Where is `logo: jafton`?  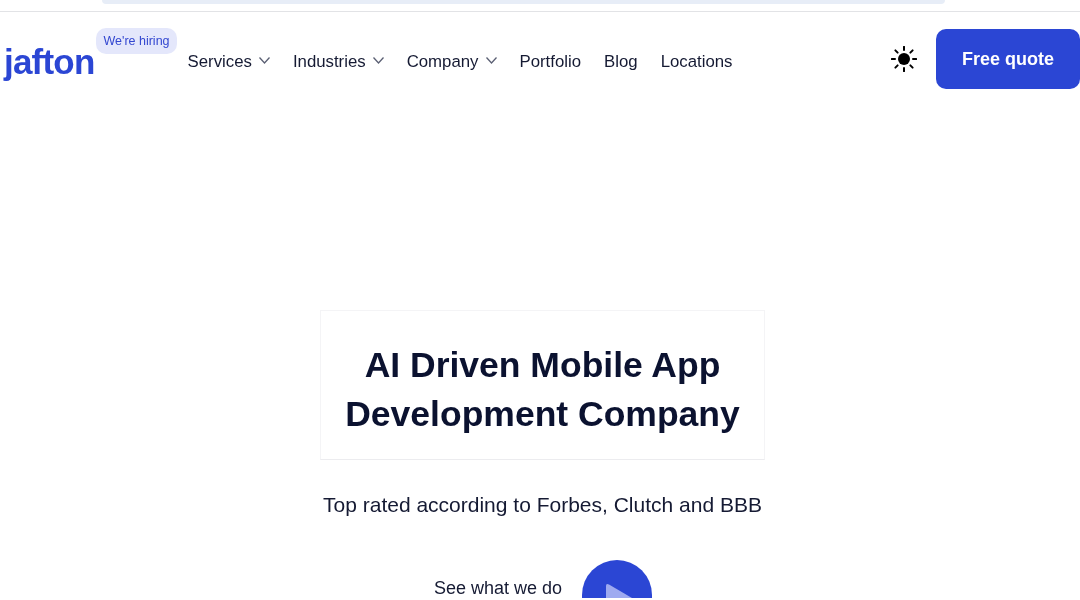 logo: jafton is located at coordinates (49, 62).